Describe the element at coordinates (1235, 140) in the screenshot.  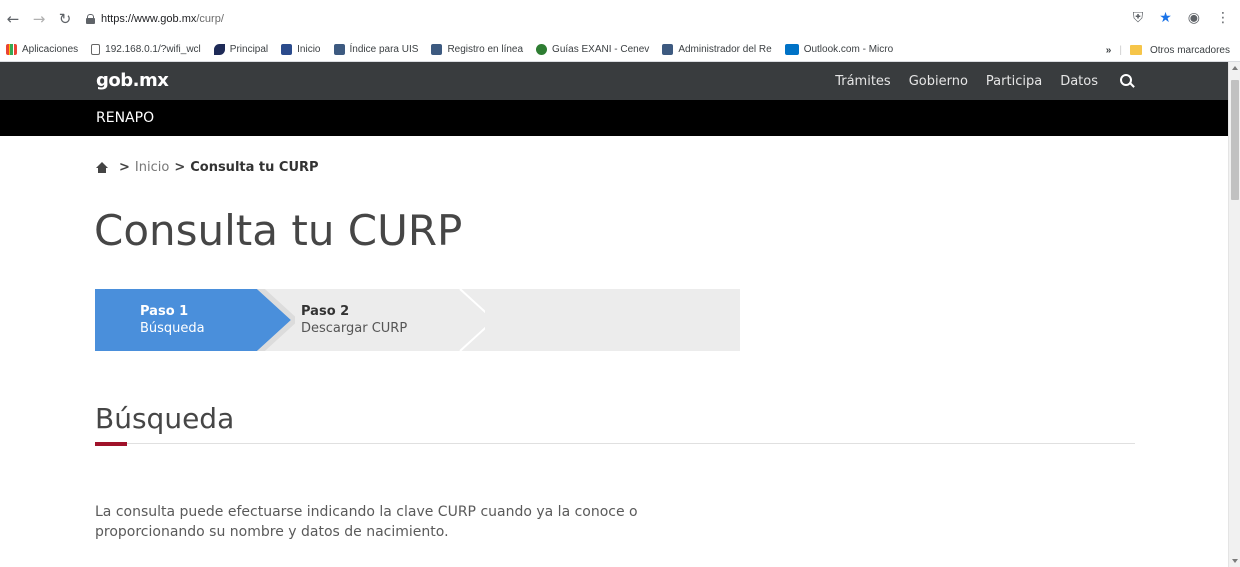
I see `scroll-thumb` at that location.